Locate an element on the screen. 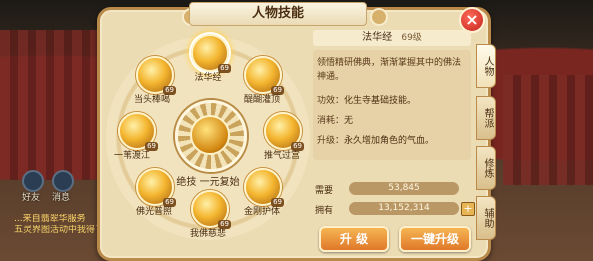 Image resolution: width=593 pixels, height=261 pixels. skill-info-header: 法华经 69级 is located at coordinates (392, 38).